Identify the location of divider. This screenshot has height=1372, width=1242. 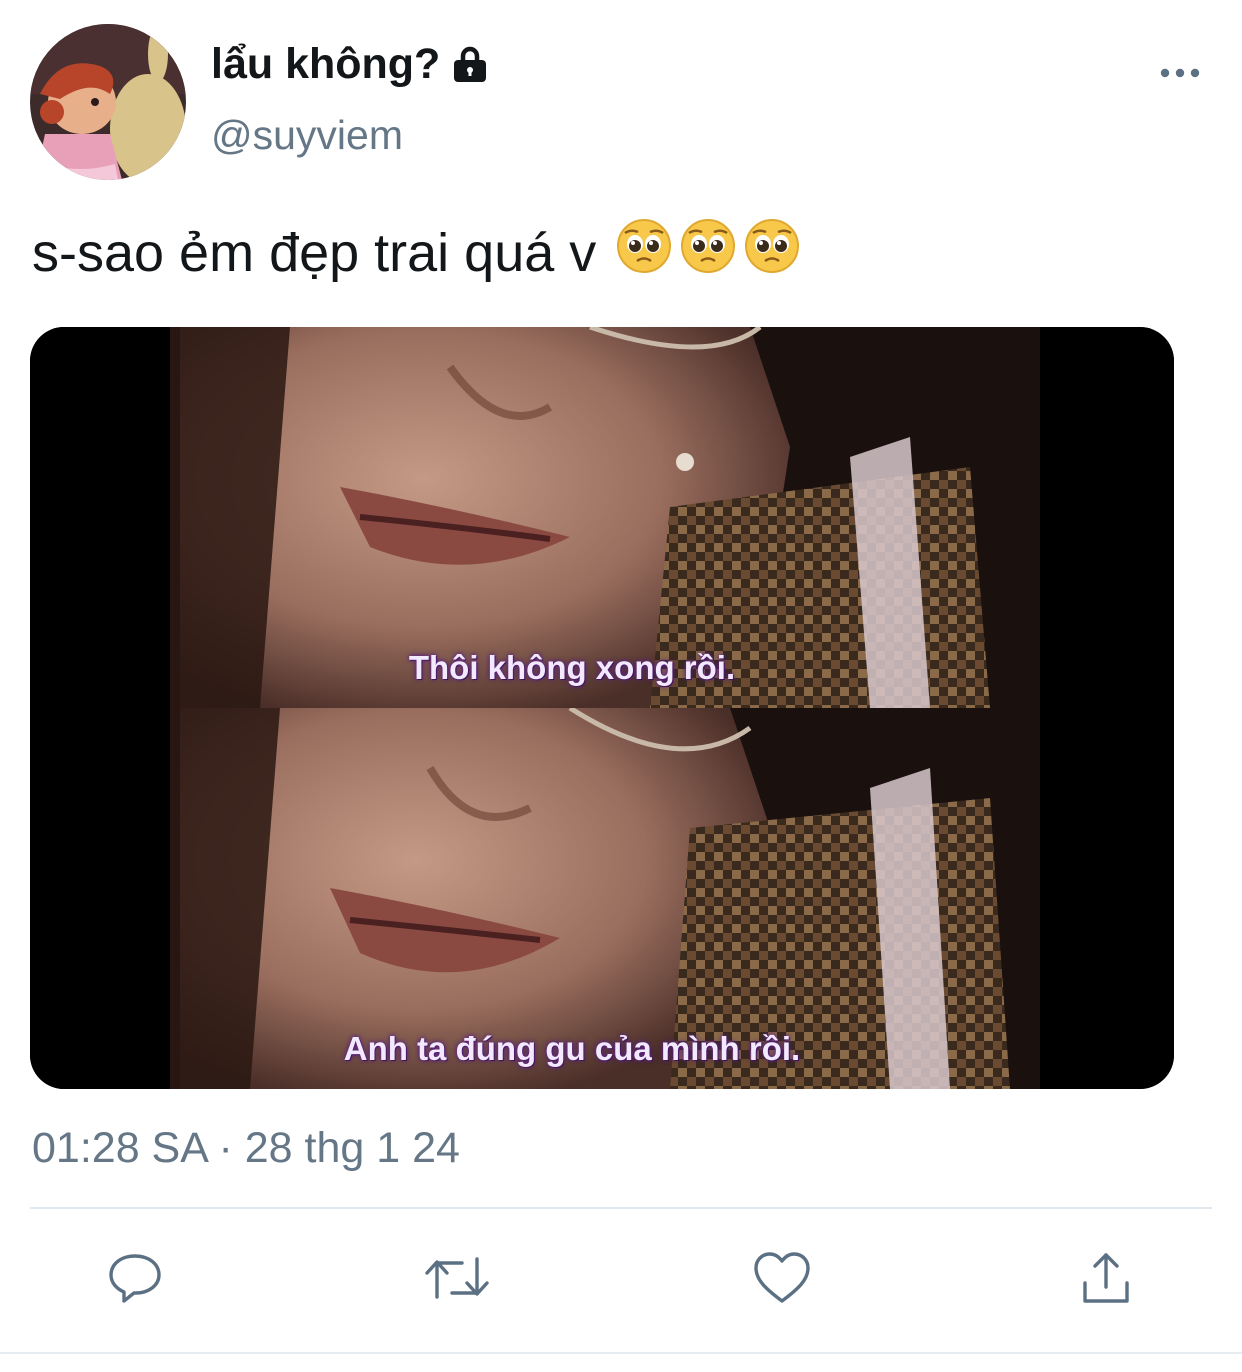
(621, 1208).